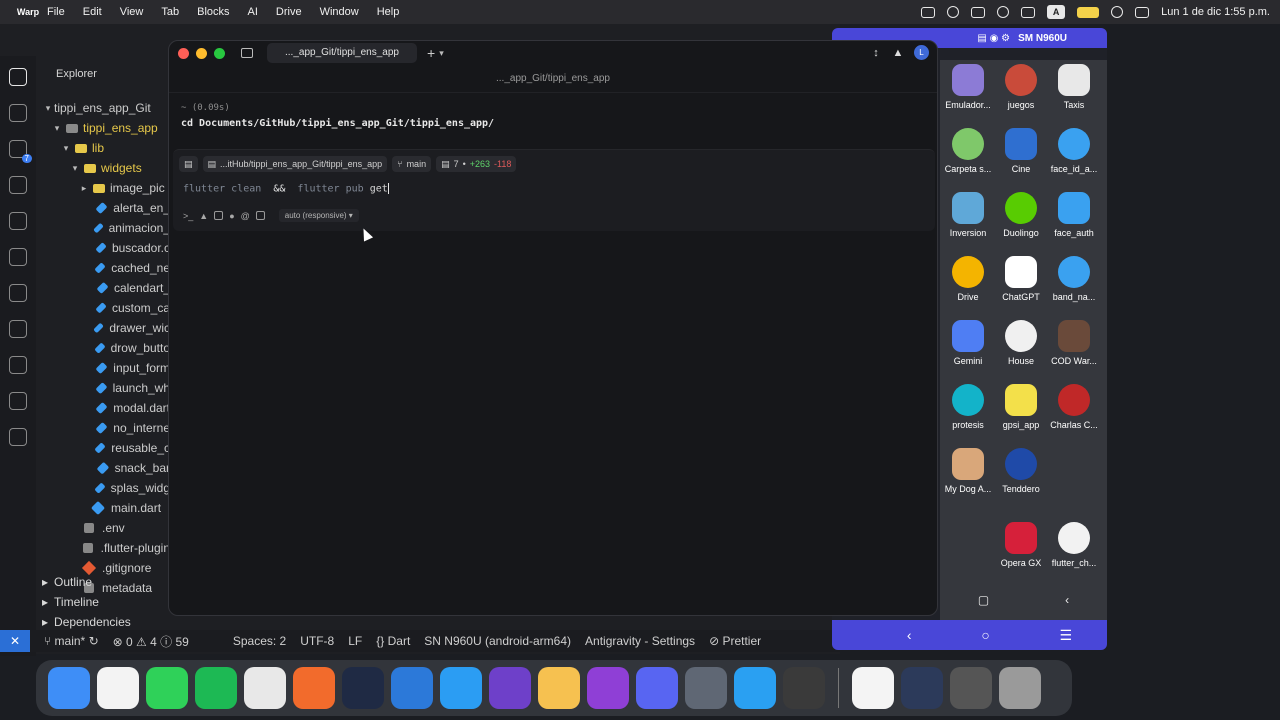 The image size is (1280, 720). Describe the element at coordinates (968, 279) in the screenshot. I see `app-icon: Drive` at that location.